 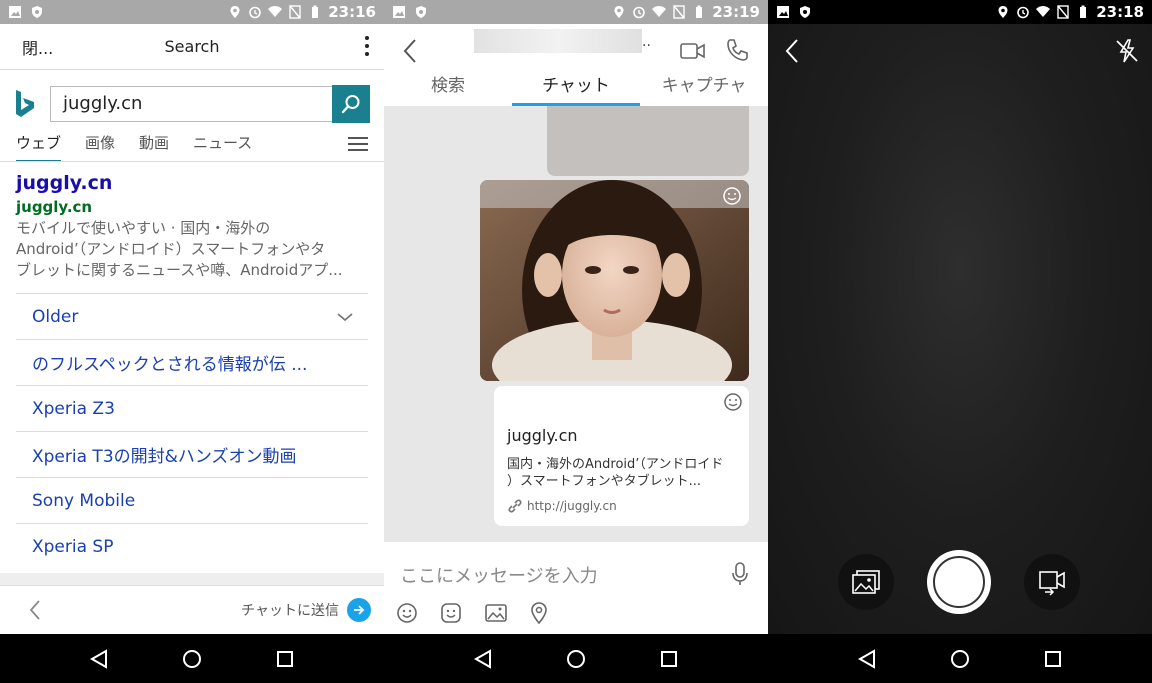 I want to click on message-input: ここにメッセージを入力, so click(x=499, y=575).